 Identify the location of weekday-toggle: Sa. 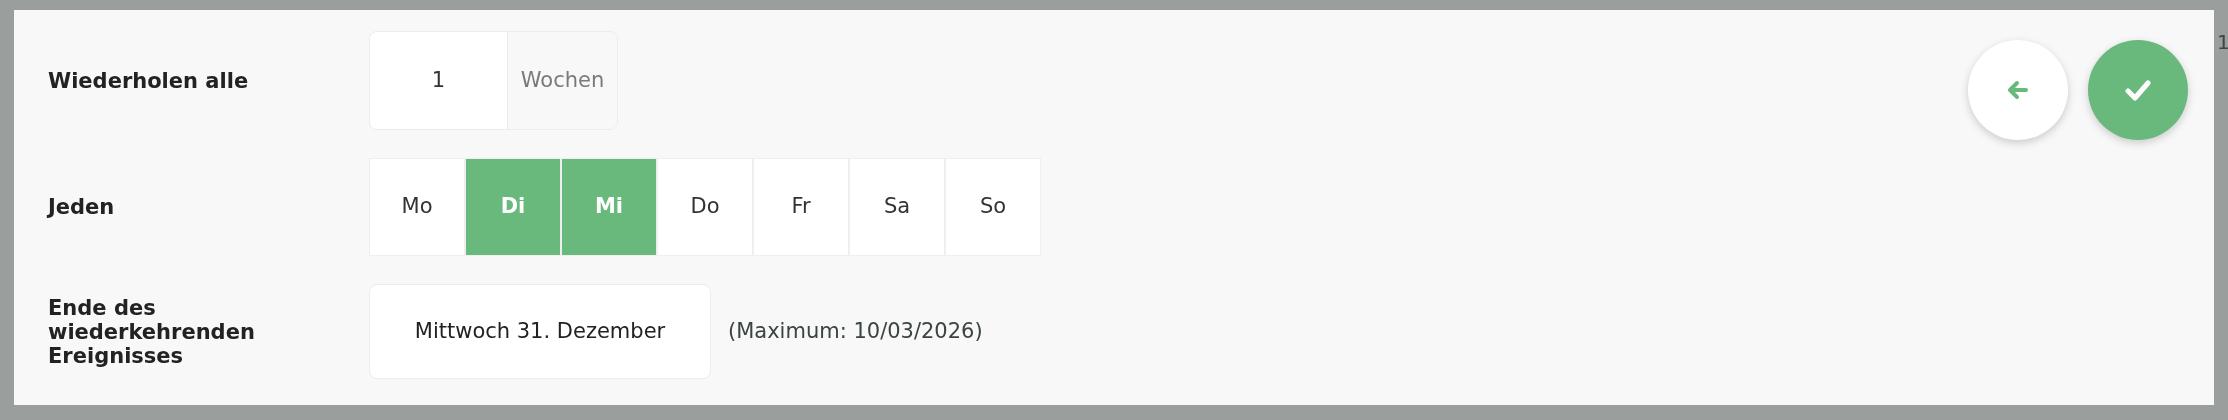
(897, 207).